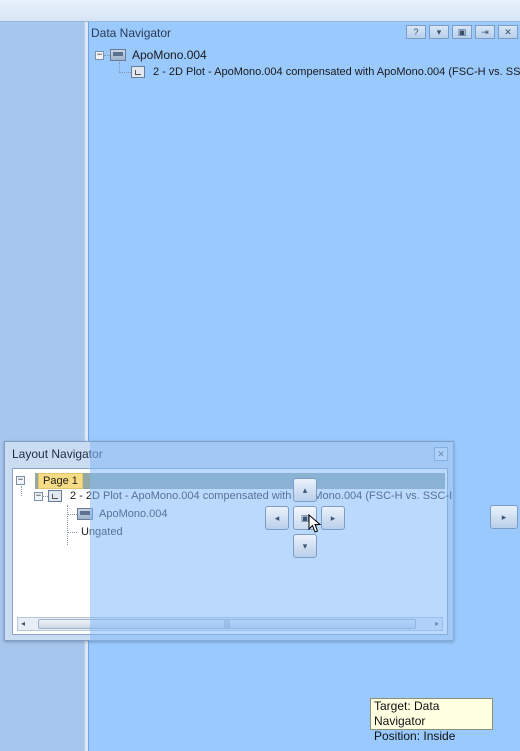 Image resolution: width=520 pixels, height=751 pixels. What do you see at coordinates (305, 490) in the screenshot?
I see `dock-top-icon: ▴` at bounding box center [305, 490].